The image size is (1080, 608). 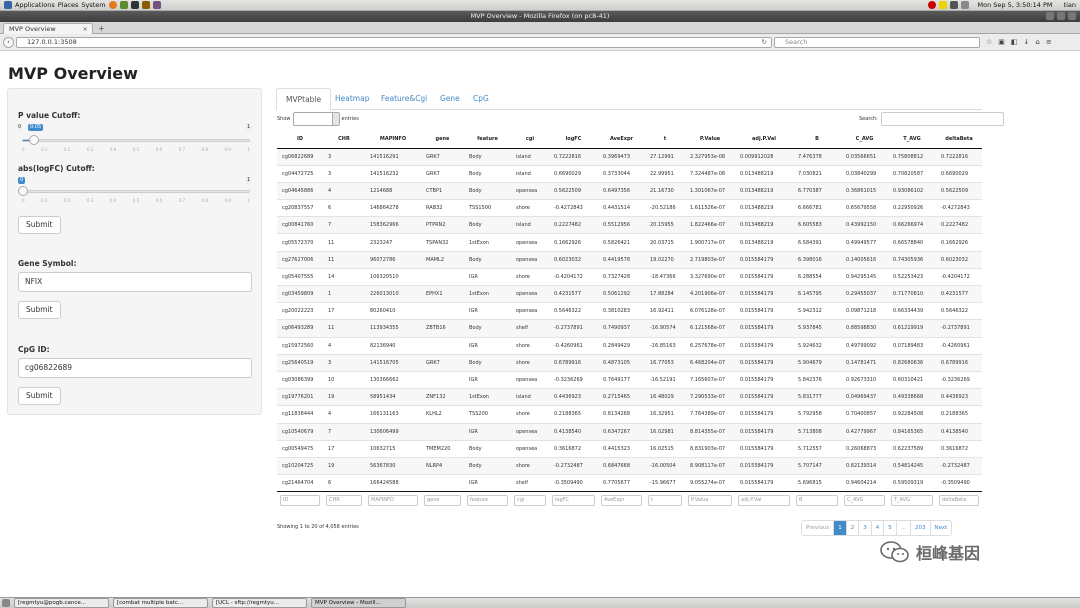 I want to click on reload-icon: ↻, so click(x=764, y=42).